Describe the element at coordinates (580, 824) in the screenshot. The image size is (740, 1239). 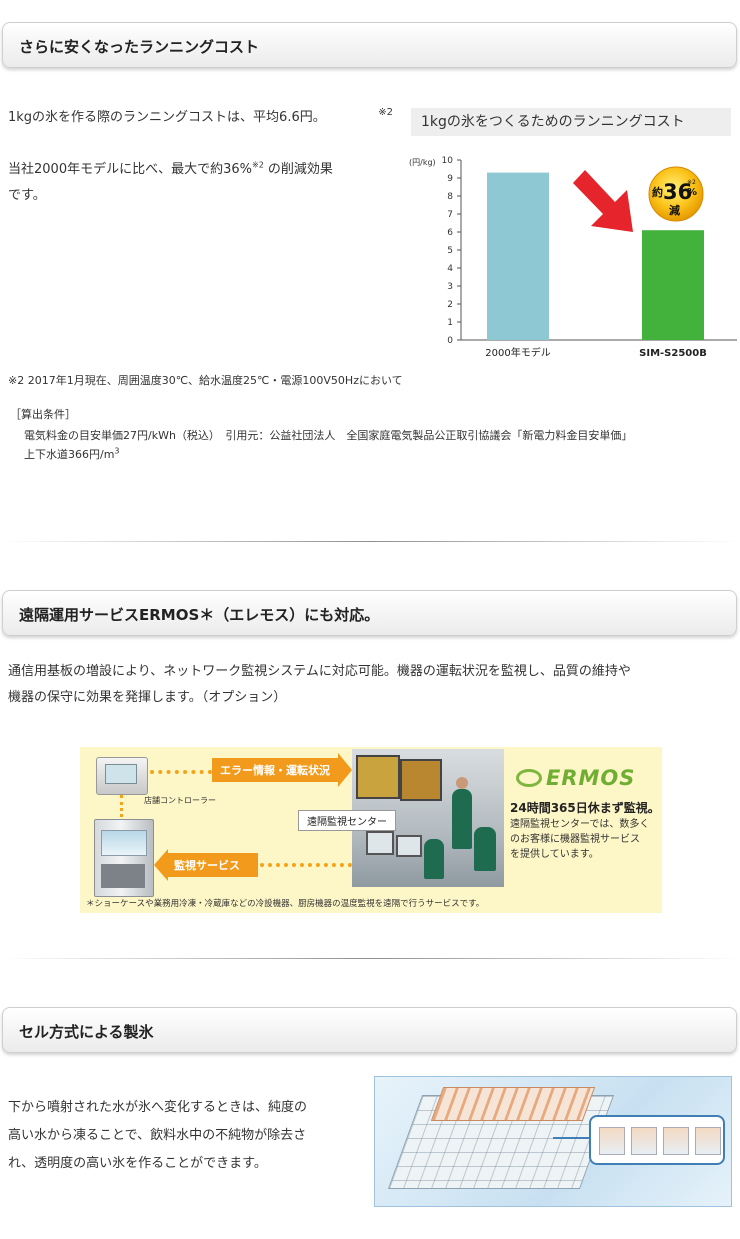
I see `ermos-desc-line1: 遠隔監視センターでは、数多く` at that location.